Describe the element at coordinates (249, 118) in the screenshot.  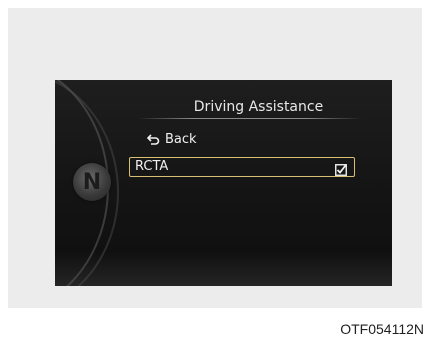
I see `title-divider` at that location.